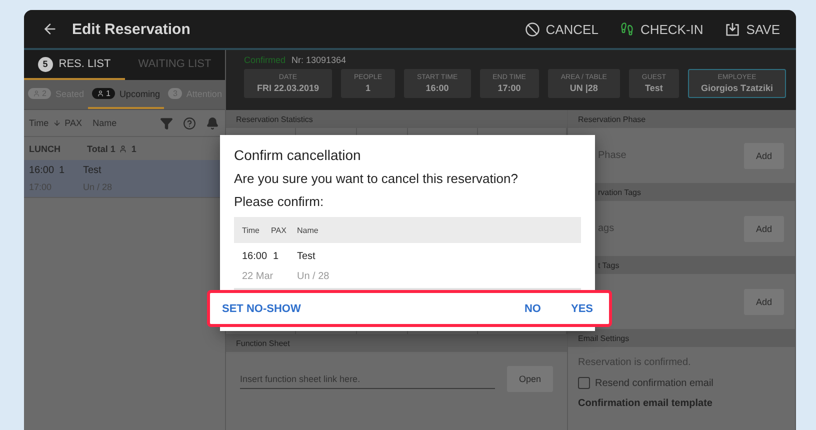 The width and height of the screenshot is (816, 430). I want to click on reservation-name: Test, so click(92, 170).